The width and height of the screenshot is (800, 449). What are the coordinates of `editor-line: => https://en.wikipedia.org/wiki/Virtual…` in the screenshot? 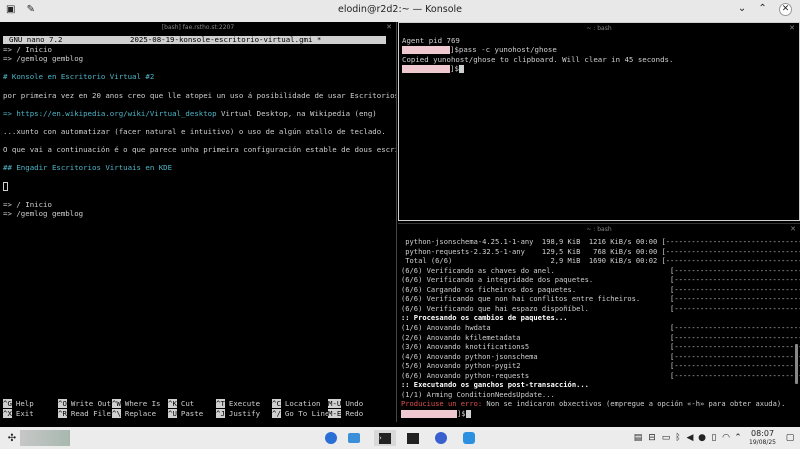 It's located at (190, 113).